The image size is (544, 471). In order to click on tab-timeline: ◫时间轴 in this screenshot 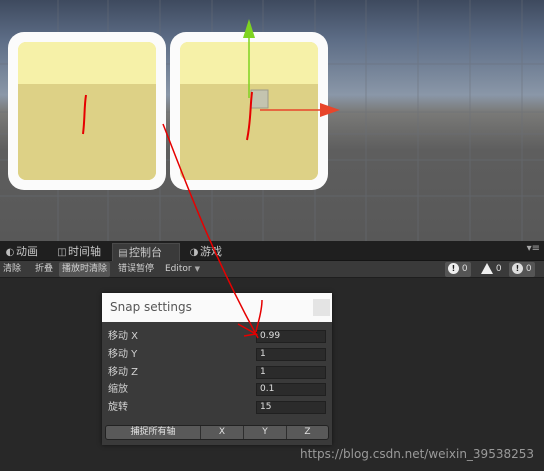, I will do `click(80, 252)`.